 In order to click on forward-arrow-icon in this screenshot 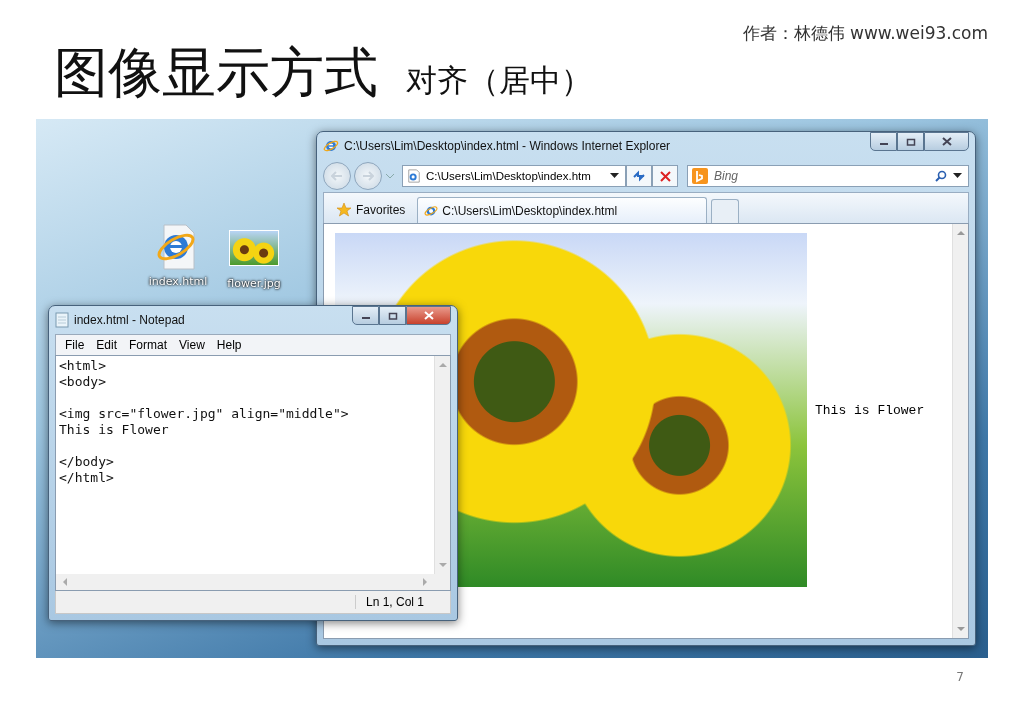, I will do `click(368, 176)`.